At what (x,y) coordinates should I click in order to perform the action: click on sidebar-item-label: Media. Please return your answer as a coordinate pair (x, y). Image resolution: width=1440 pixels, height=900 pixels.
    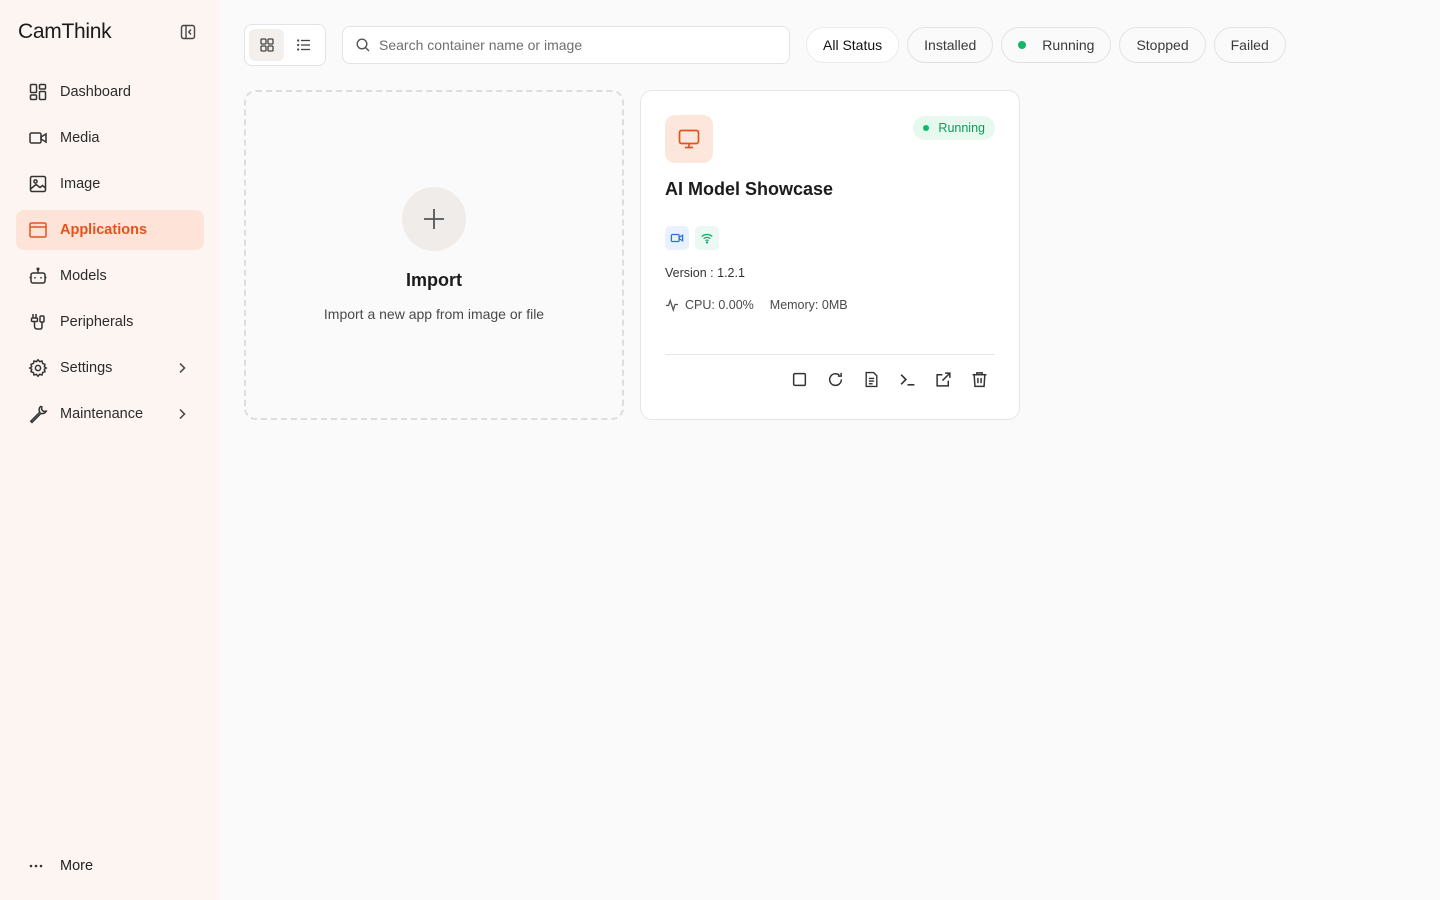
    Looking at the image, I should click on (80, 138).